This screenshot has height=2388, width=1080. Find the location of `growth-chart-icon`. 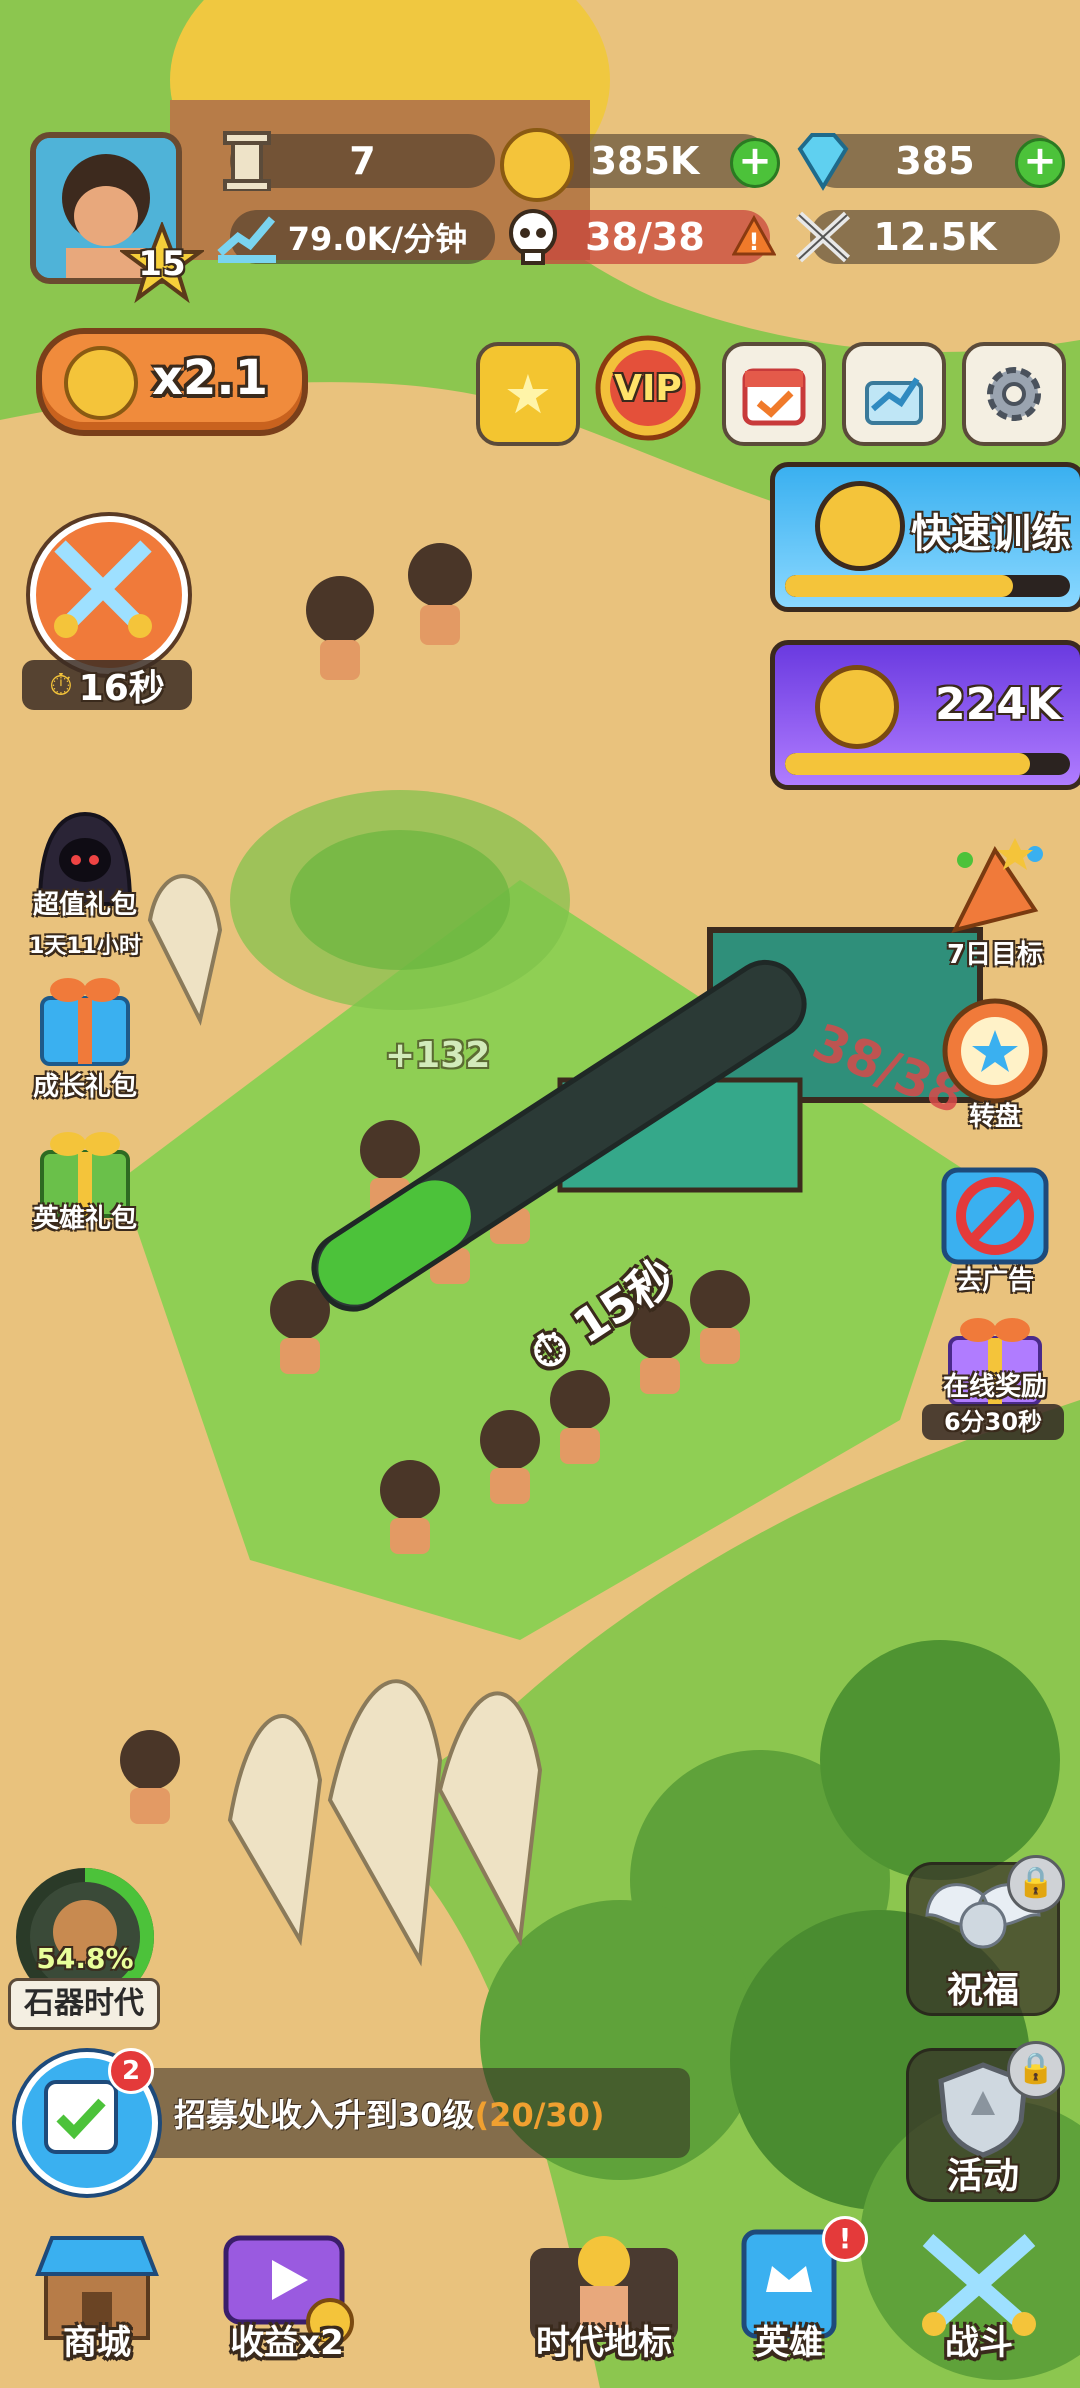

growth-chart-icon is located at coordinates (894, 401).